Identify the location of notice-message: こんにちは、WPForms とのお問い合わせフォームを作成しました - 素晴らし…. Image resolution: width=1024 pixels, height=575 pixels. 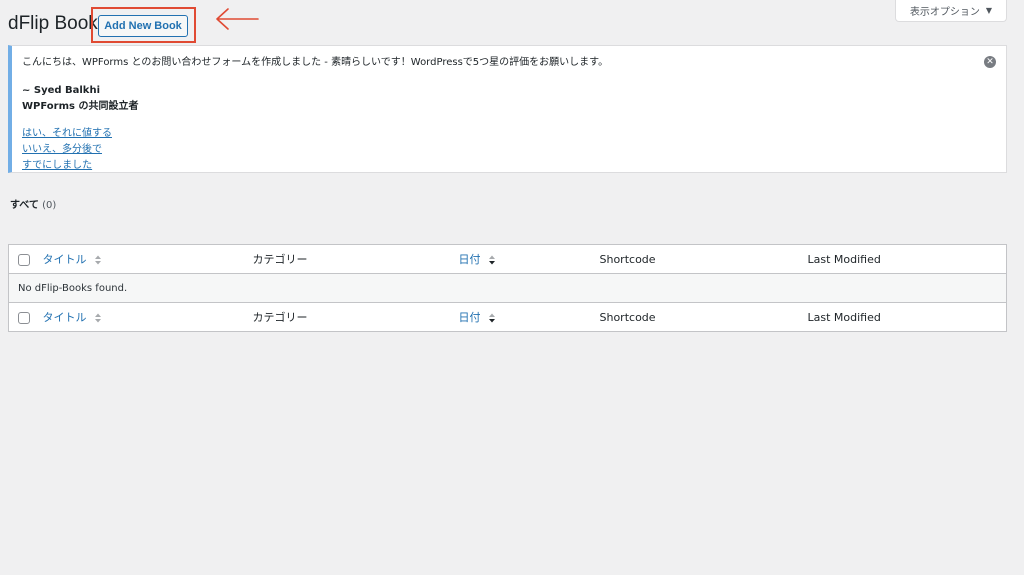
(315, 62).